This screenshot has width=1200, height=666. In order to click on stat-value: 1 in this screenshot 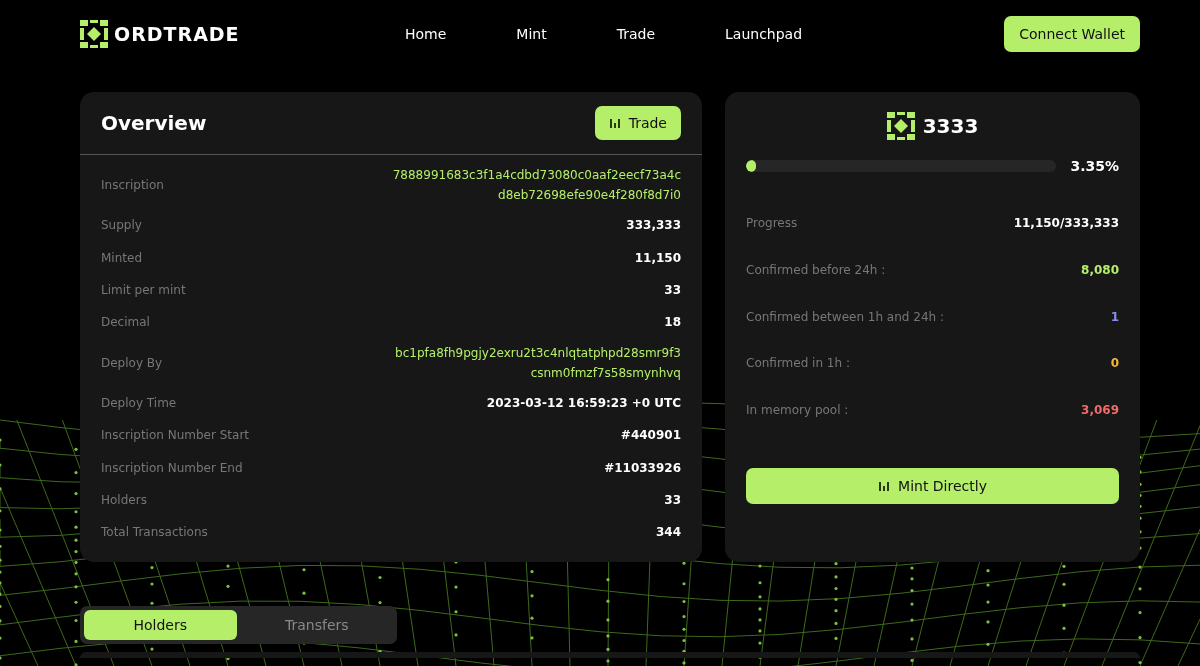, I will do `click(1114, 317)`.